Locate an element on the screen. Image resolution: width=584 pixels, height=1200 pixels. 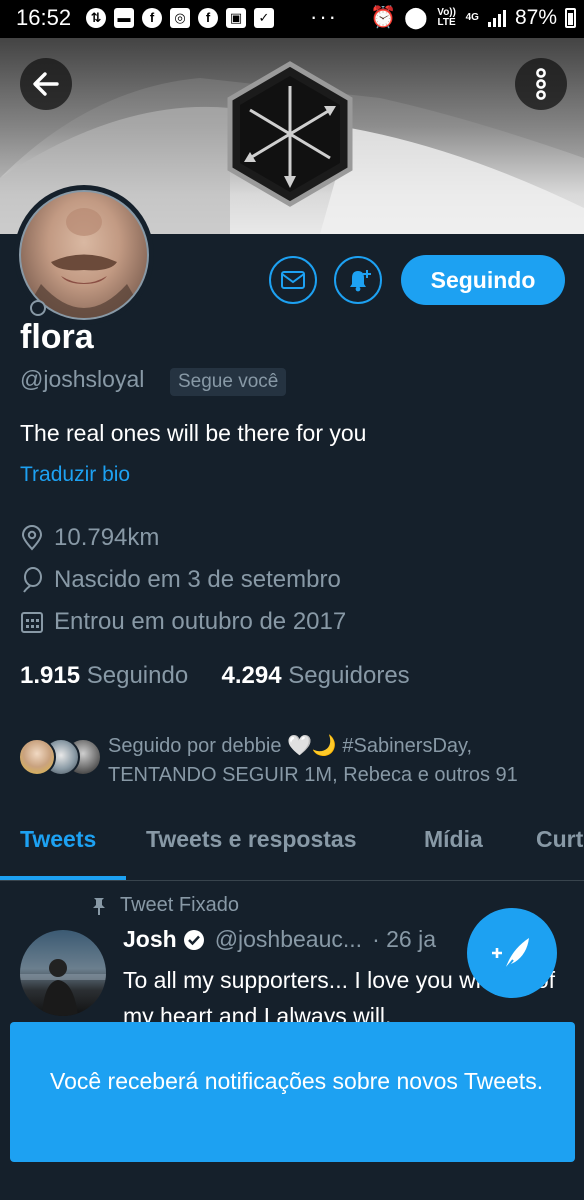
pinned-label: Tweet Fixado is located at coordinates (165, 905).